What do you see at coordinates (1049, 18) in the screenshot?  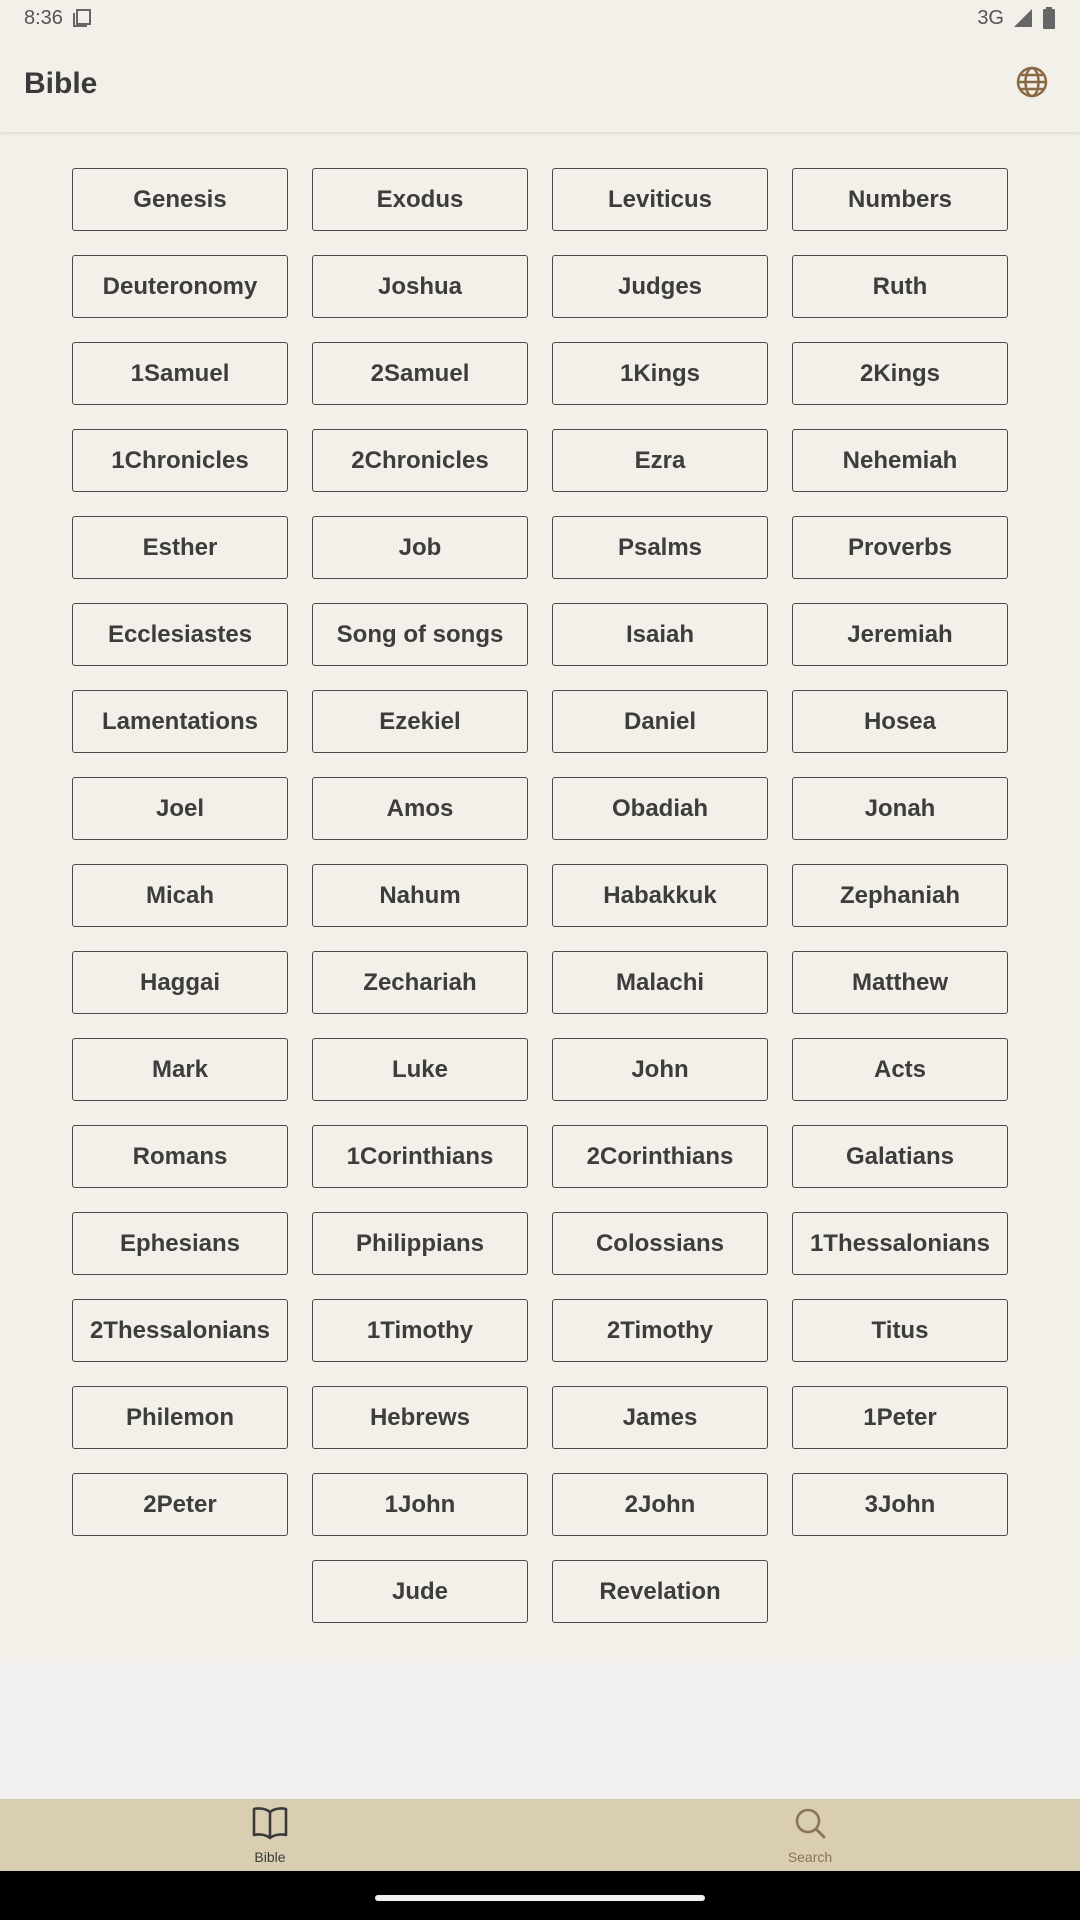 I see `battery-icon` at bounding box center [1049, 18].